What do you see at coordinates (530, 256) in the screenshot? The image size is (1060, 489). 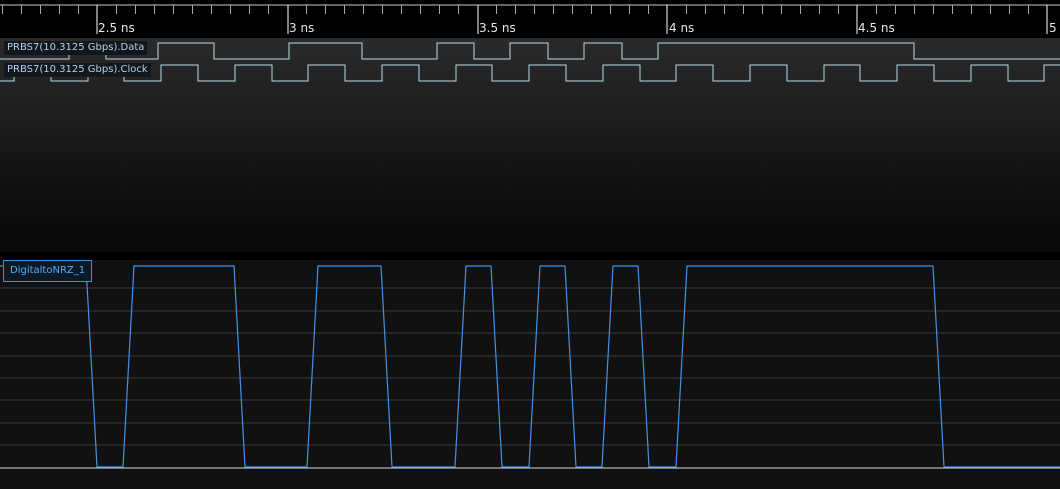 I see `panel-separator` at bounding box center [530, 256].